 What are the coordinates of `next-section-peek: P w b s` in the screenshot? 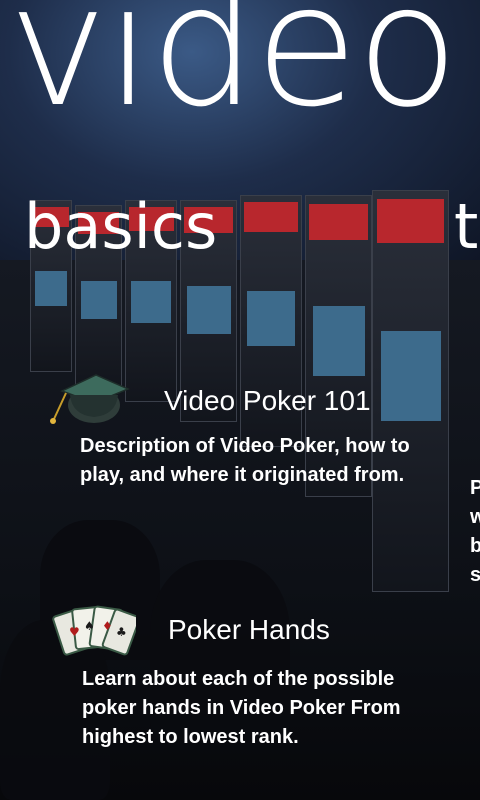 It's located at (475, 532).